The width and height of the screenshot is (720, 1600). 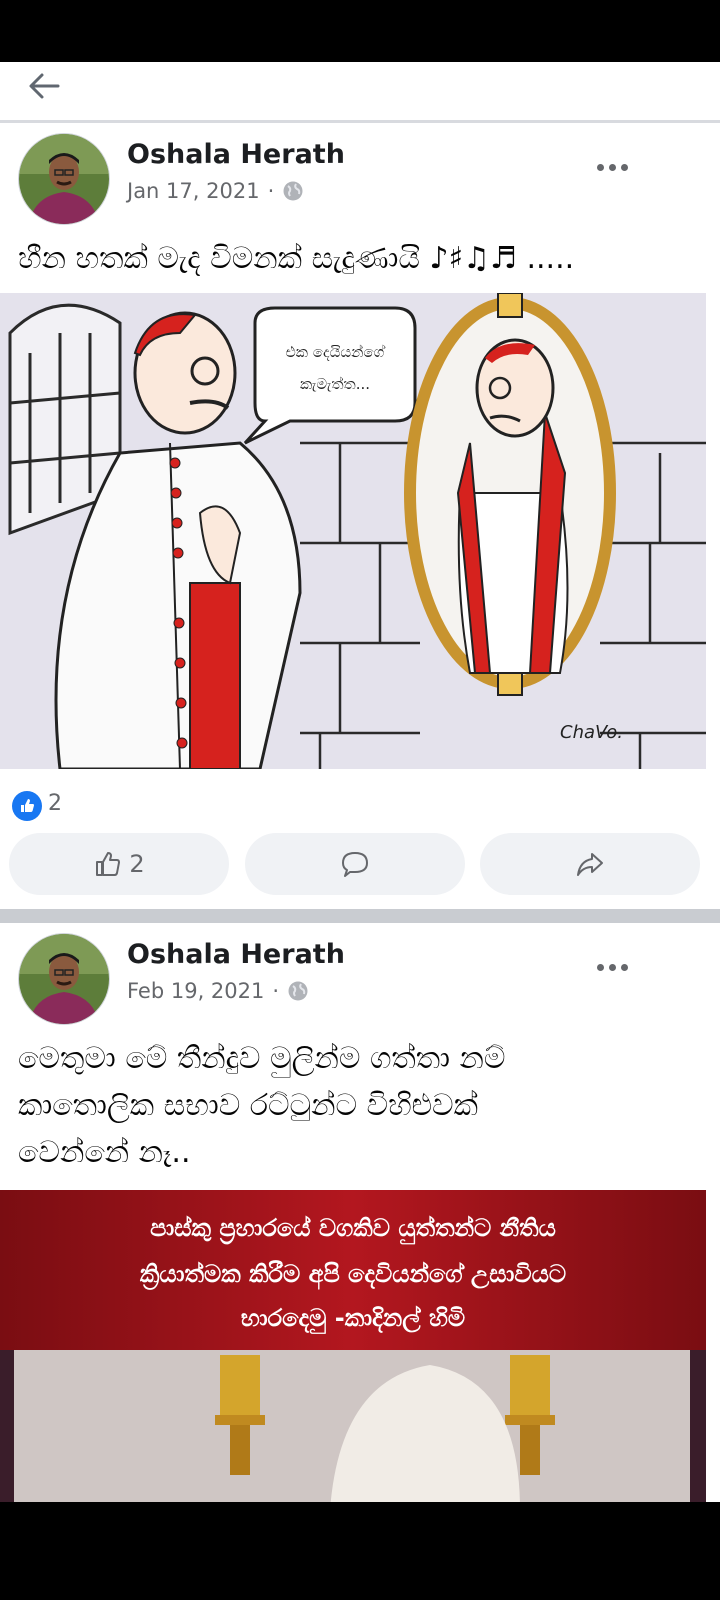 What do you see at coordinates (360, 92) in the screenshot?
I see `top-bar` at bounding box center [360, 92].